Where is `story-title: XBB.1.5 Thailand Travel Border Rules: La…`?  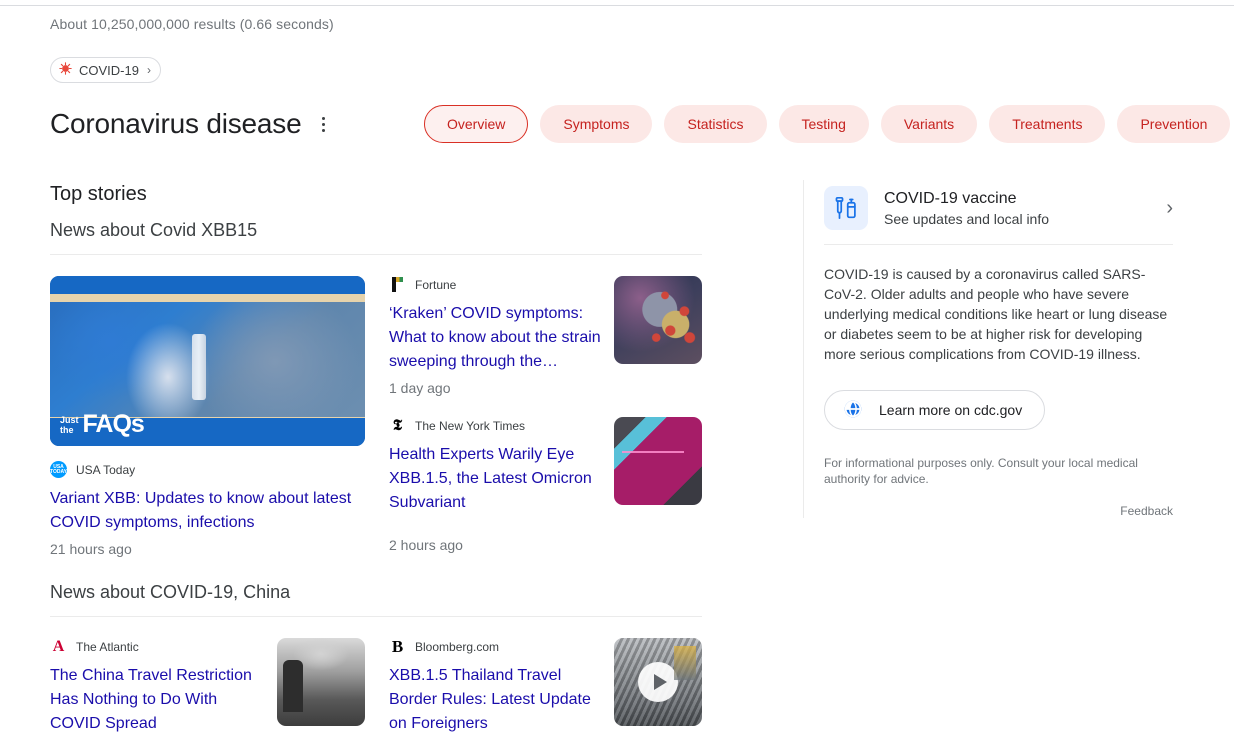
story-title: XBB.1.5 Thailand Travel Border Rules: La… is located at coordinates (495, 700).